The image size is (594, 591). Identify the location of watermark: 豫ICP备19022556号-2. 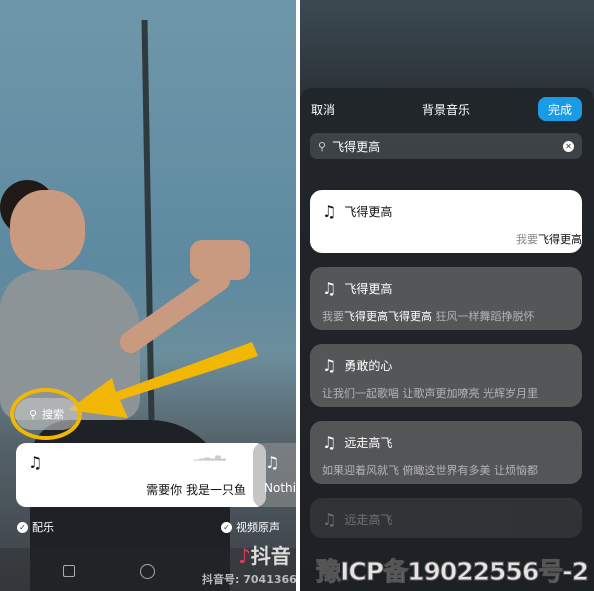
(453, 572).